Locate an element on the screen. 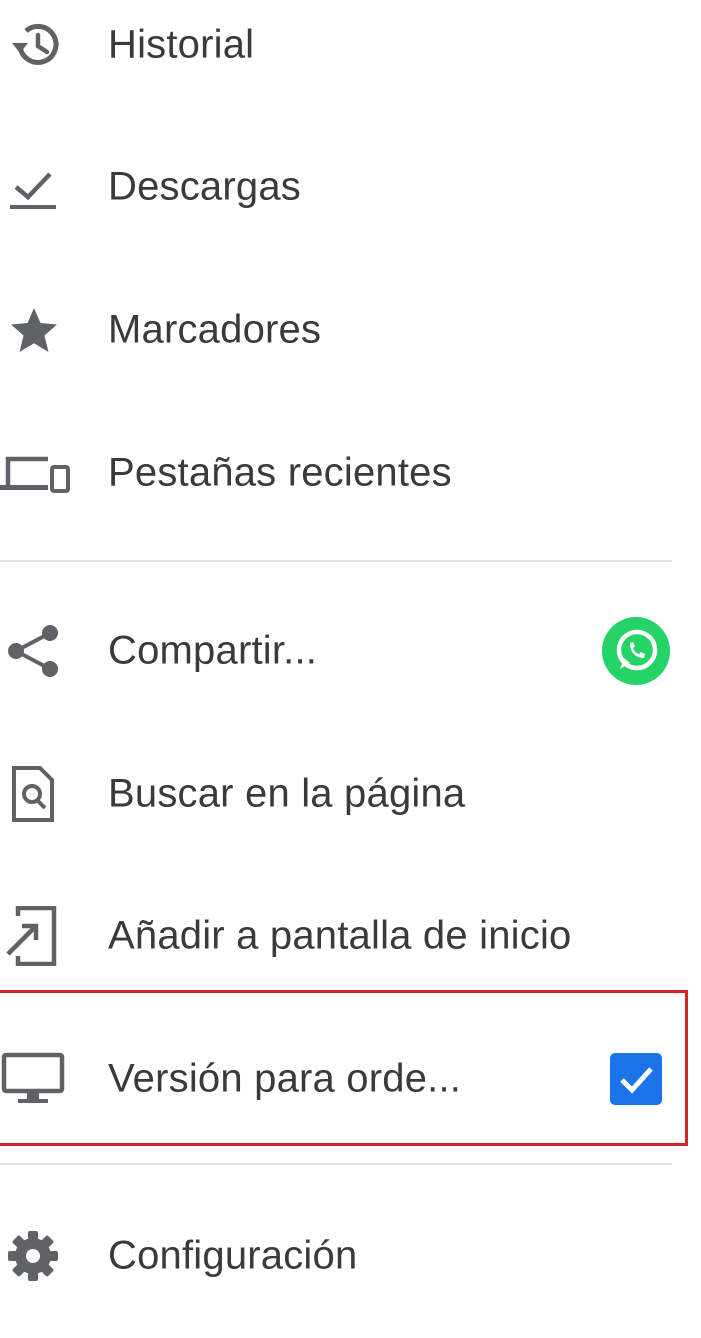 The image size is (701, 1338). menu-item-bookmarks: Marcadores is located at coordinates (350, 330).